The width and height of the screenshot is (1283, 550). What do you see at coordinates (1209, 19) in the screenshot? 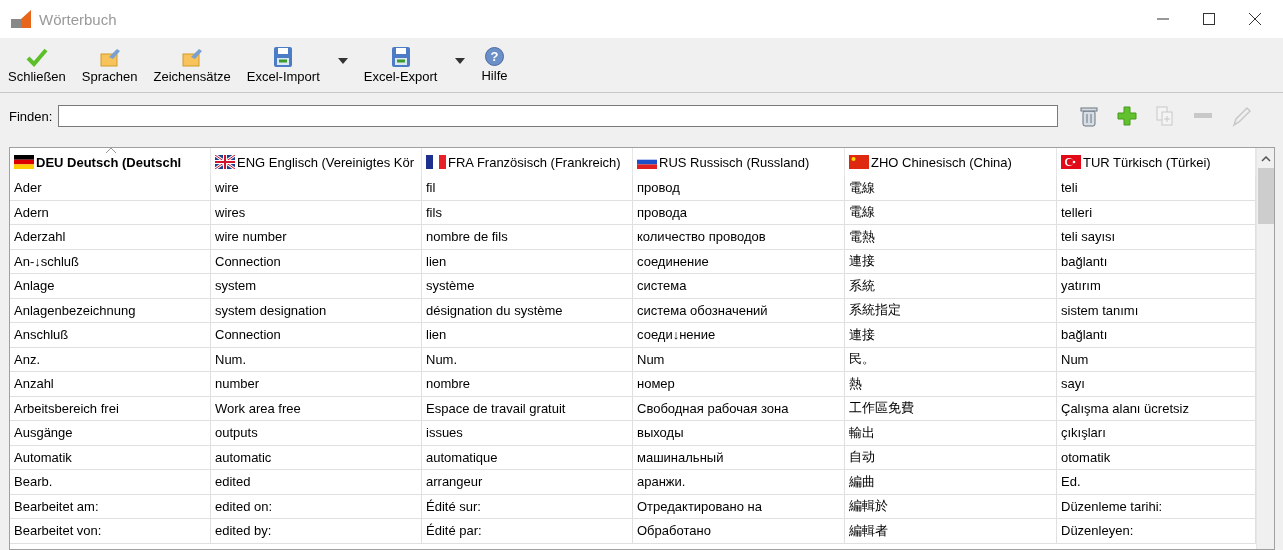
I see `maximize-icon` at bounding box center [1209, 19].